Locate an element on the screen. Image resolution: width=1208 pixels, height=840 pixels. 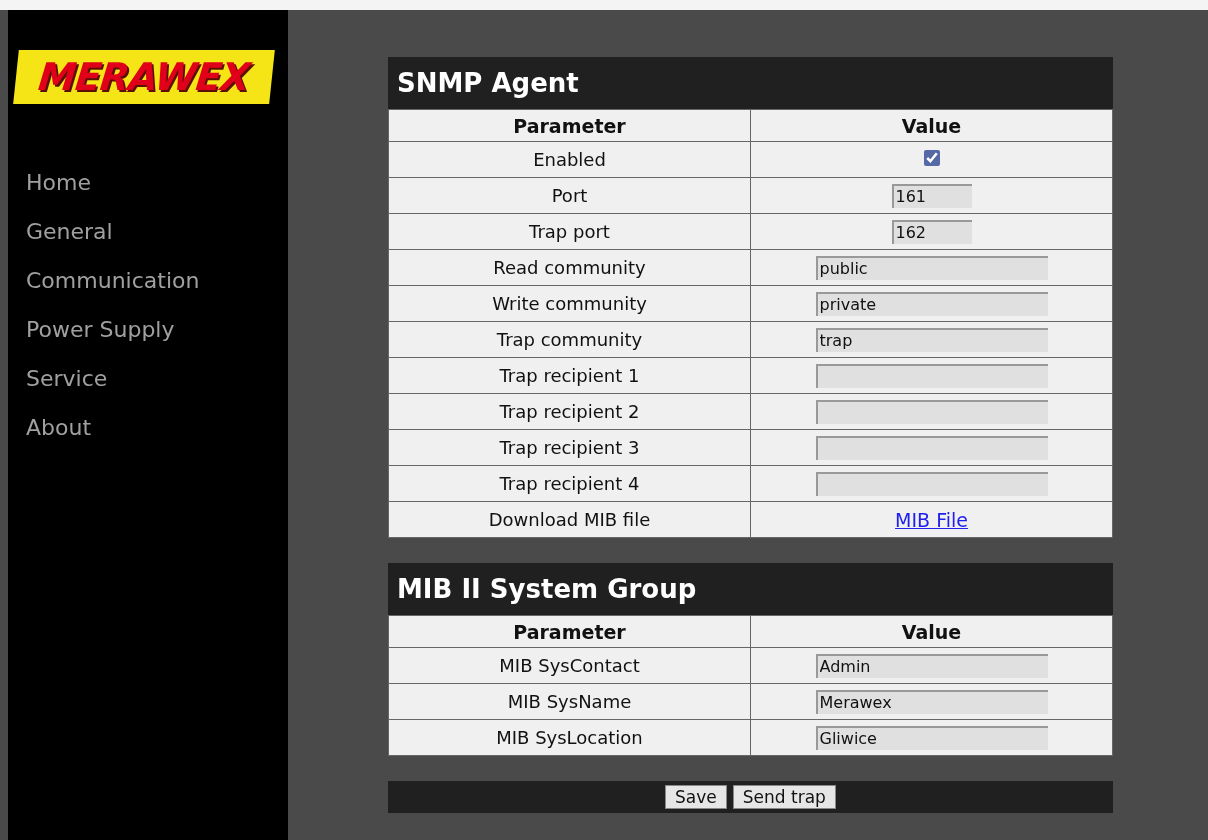
table-cell: Port is located at coordinates (569, 195).